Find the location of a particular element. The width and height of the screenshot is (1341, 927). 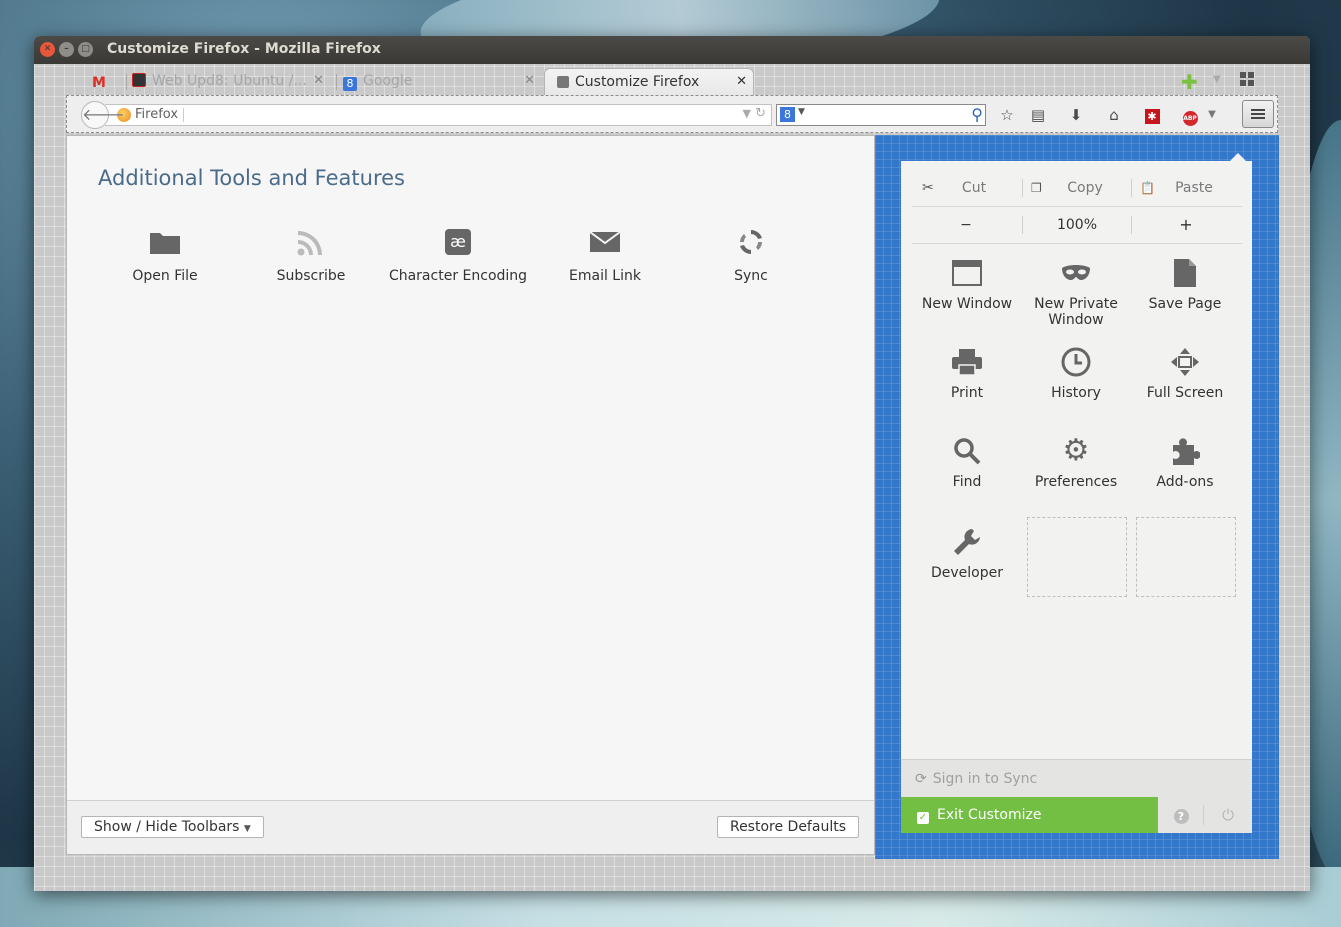

show-hide-toolbars-label: Show / Hide Toolbars is located at coordinates (167, 827).